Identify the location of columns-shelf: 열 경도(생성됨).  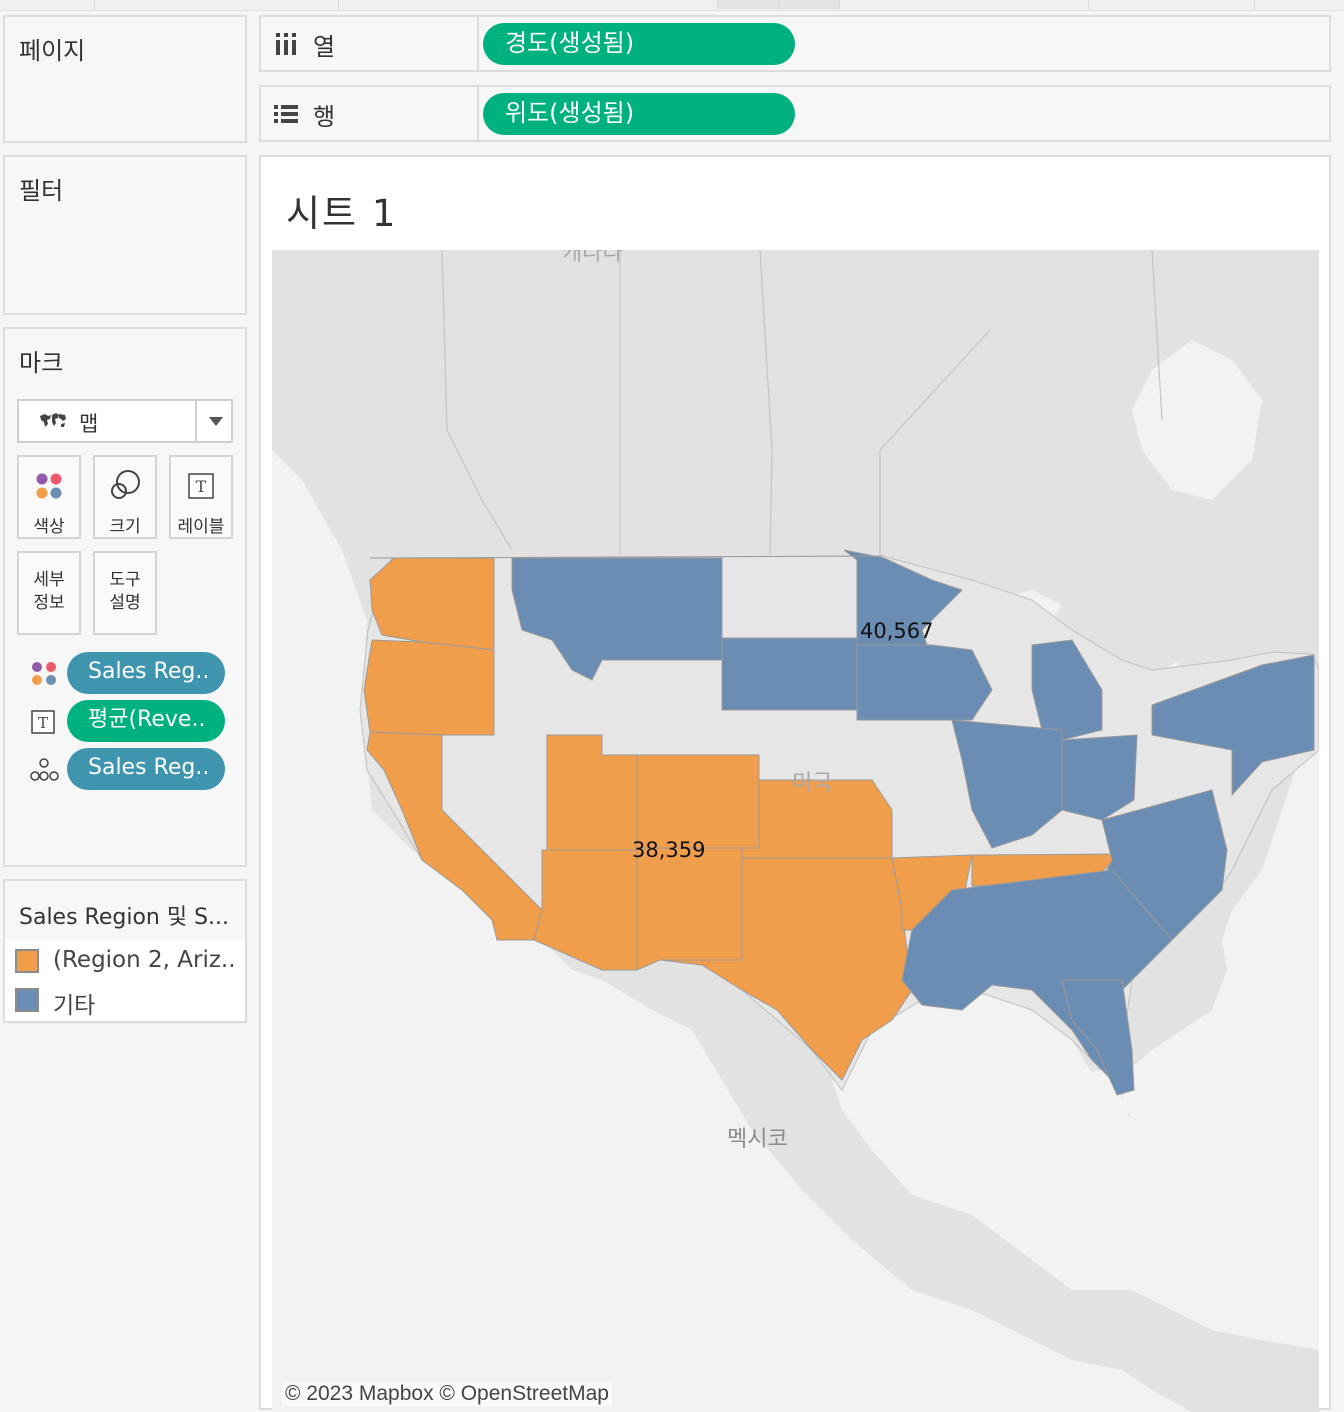
(795, 43).